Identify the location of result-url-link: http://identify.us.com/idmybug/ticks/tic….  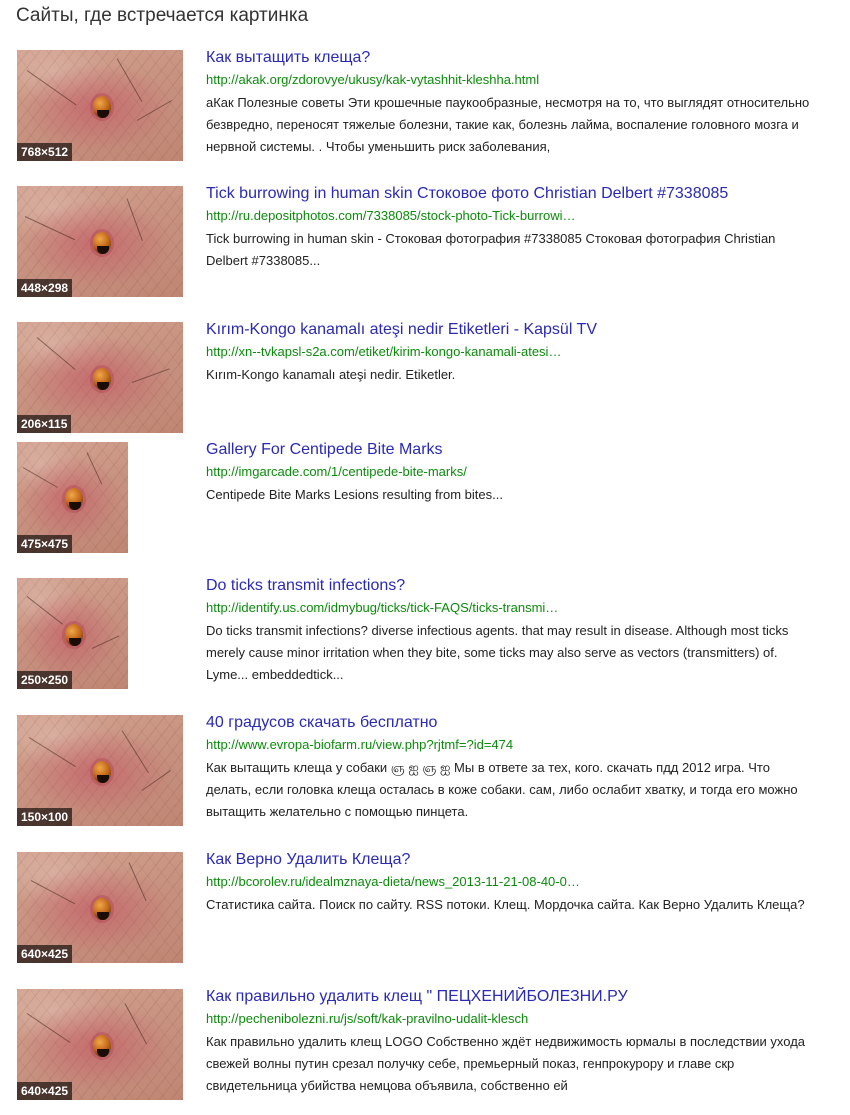
(511, 608).